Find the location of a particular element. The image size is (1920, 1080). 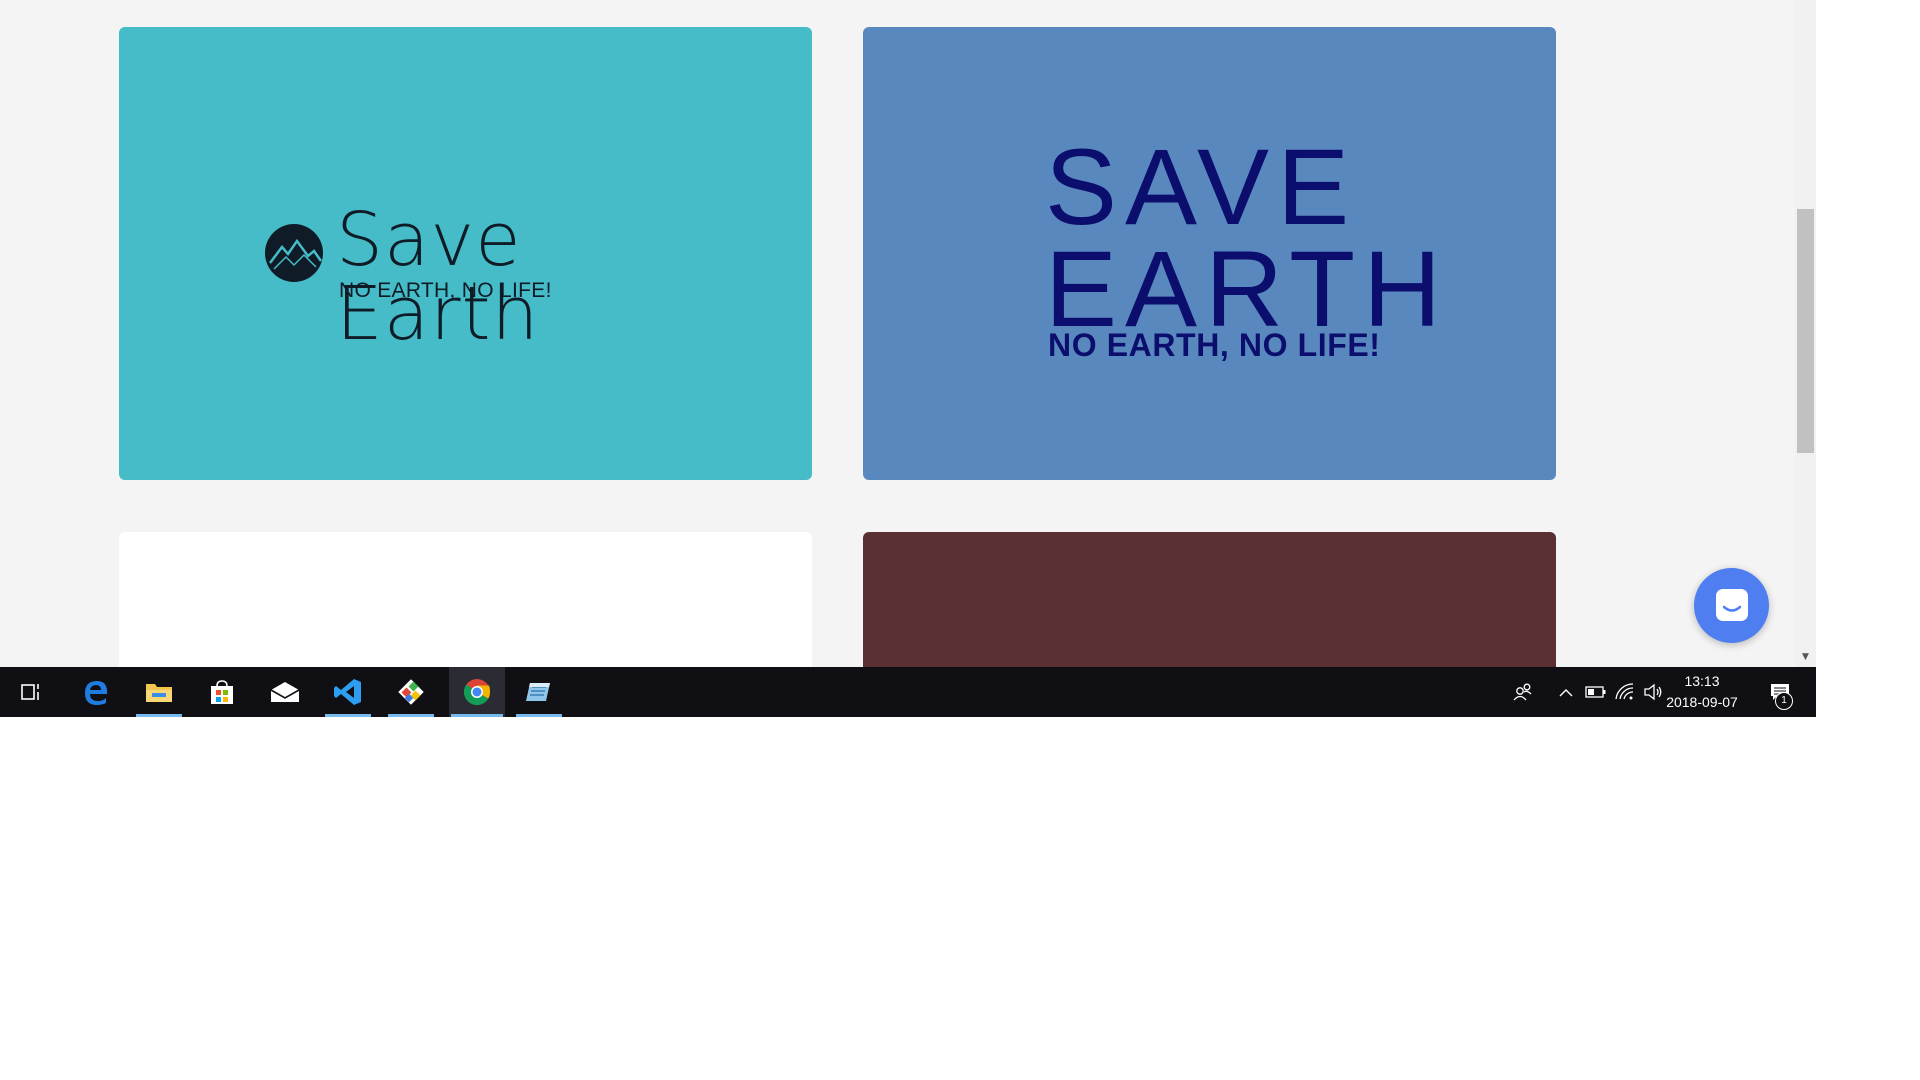

file-explorer-button is located at coordinates (159, 692).